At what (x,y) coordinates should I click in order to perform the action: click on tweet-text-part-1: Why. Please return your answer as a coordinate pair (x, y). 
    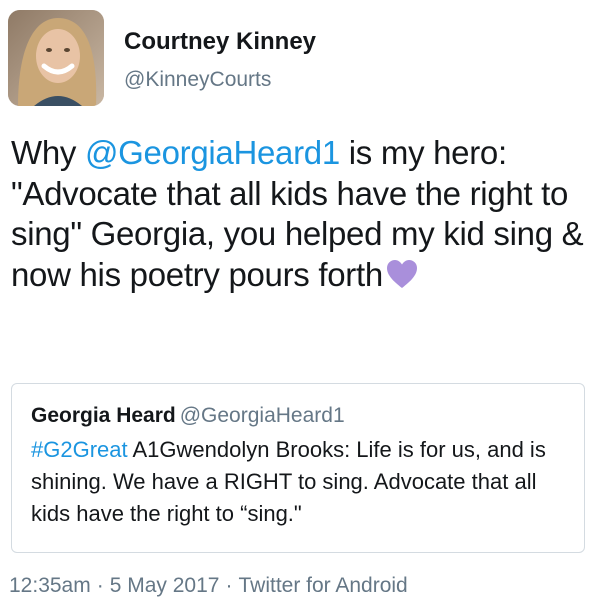
    Looking at the image, I should click on (48, 152).